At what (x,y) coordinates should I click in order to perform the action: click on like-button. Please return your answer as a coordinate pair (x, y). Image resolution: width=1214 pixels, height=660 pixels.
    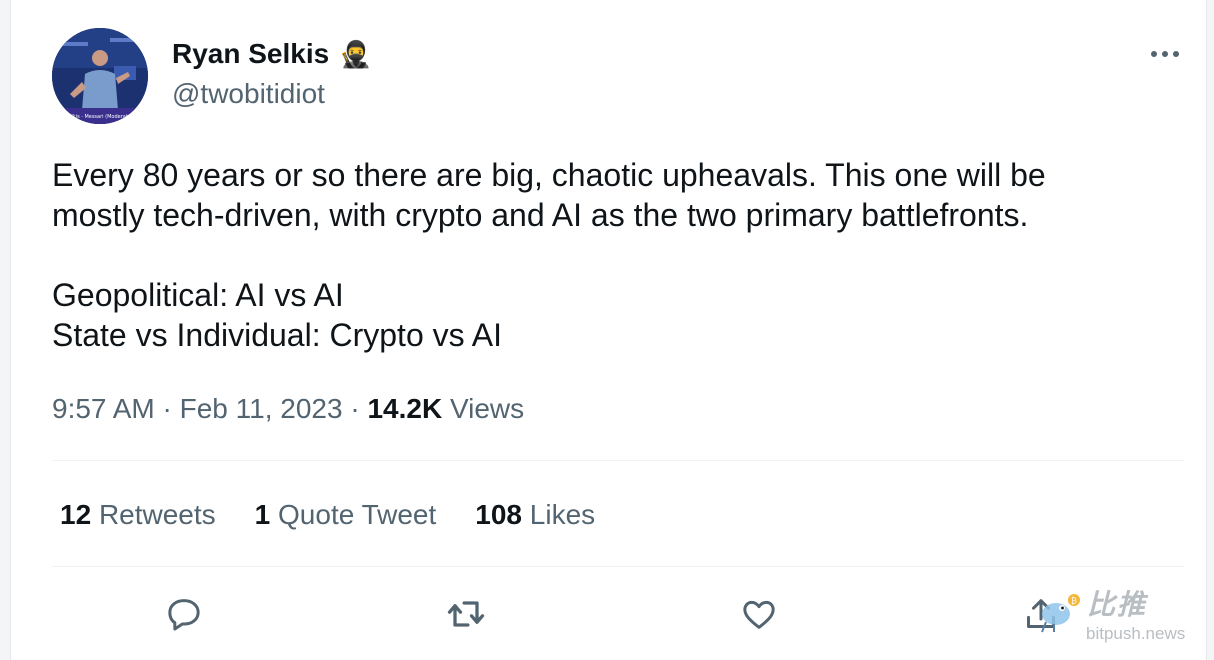
    Looking at the image, I should click on (759, 614).